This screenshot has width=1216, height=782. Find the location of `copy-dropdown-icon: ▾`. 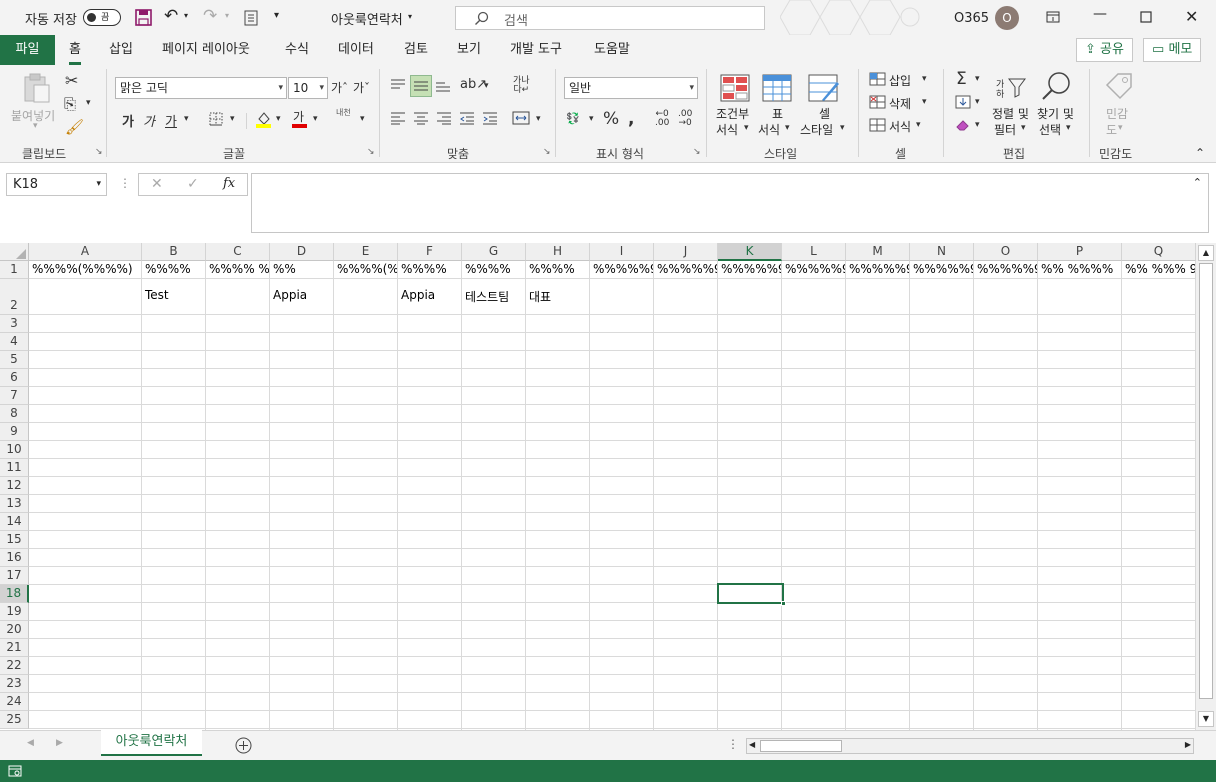

copy-dropdown-icon: ▾ is located at coordinates (88, 103).